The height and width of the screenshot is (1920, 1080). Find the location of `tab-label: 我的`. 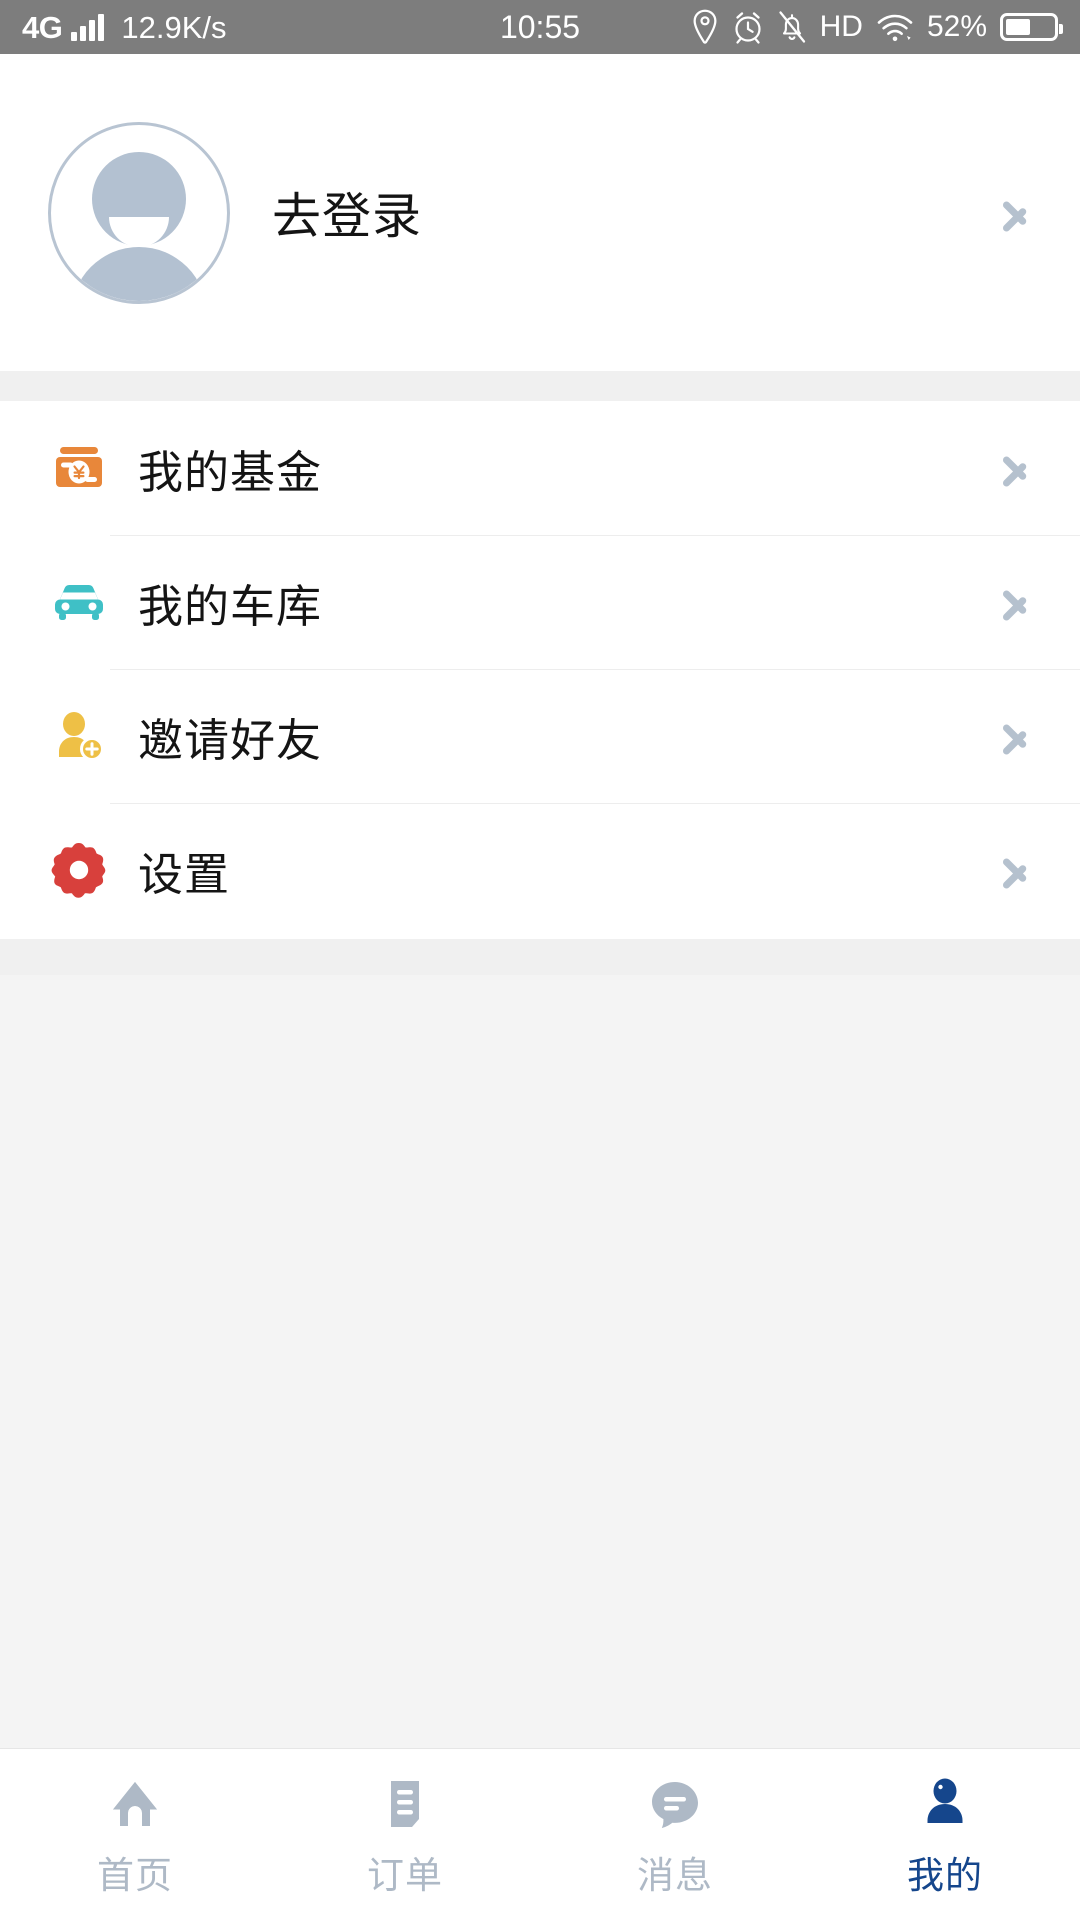

tab-label: 我的 is located at coordinates (945, 1875).